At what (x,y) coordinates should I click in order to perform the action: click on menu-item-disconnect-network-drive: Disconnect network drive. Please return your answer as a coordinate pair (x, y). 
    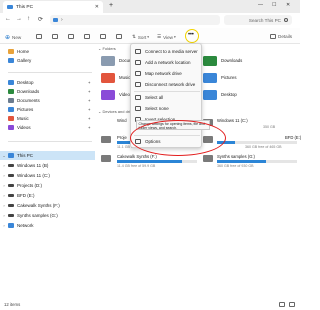
    Looking at the image, I should click on (167, 84).